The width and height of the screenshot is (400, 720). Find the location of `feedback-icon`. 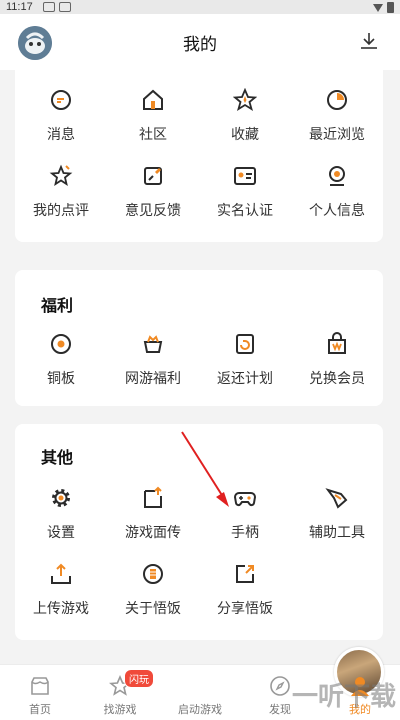

feedback-icon is located at coordinates (153, 176).